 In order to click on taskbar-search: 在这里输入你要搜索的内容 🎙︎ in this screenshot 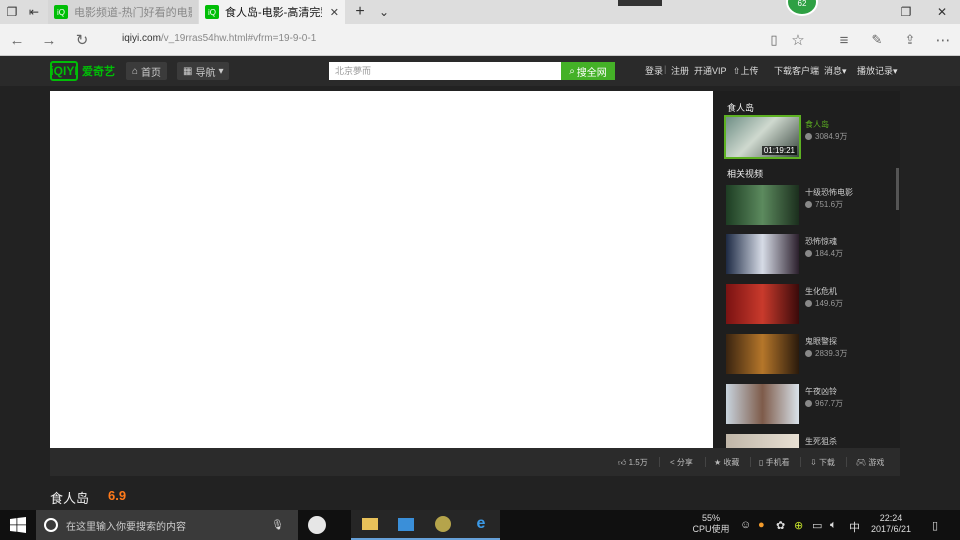, I will do `click(167, 525)`.